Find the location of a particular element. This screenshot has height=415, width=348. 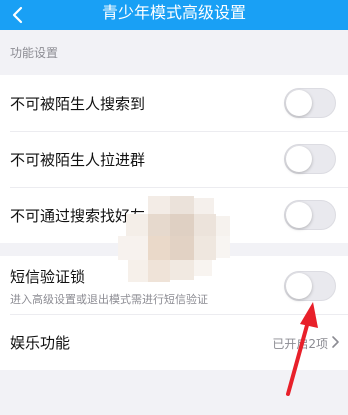

sms-lock-label: 短信验证锁 is located at coordinates (48, 277).